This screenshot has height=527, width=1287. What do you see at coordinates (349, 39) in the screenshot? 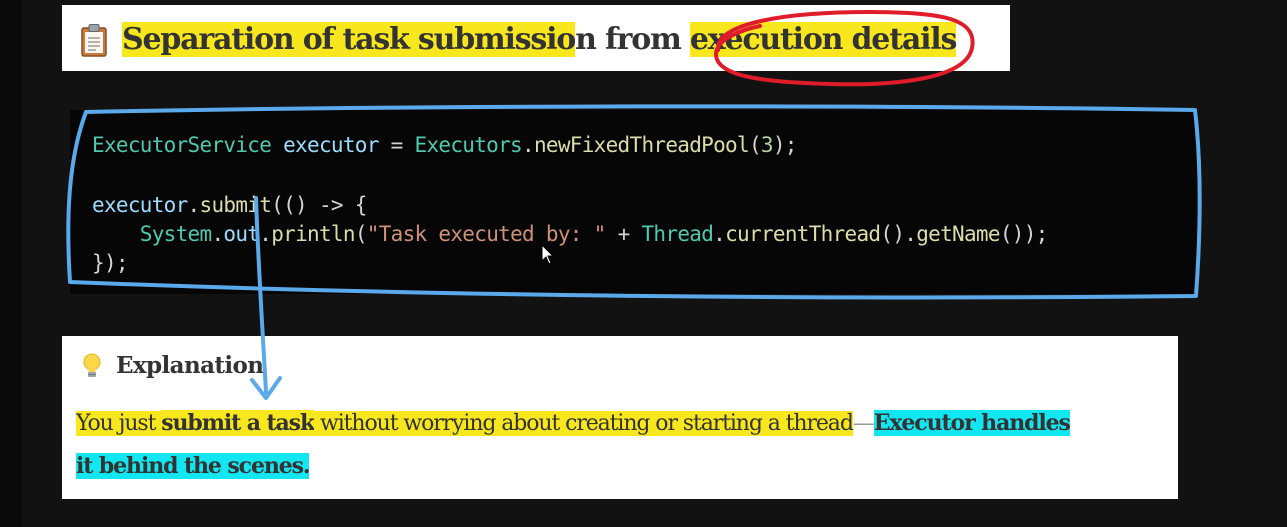
I see `title-highlight-1: Separation of task submissio` at bounding box center [349, 39].